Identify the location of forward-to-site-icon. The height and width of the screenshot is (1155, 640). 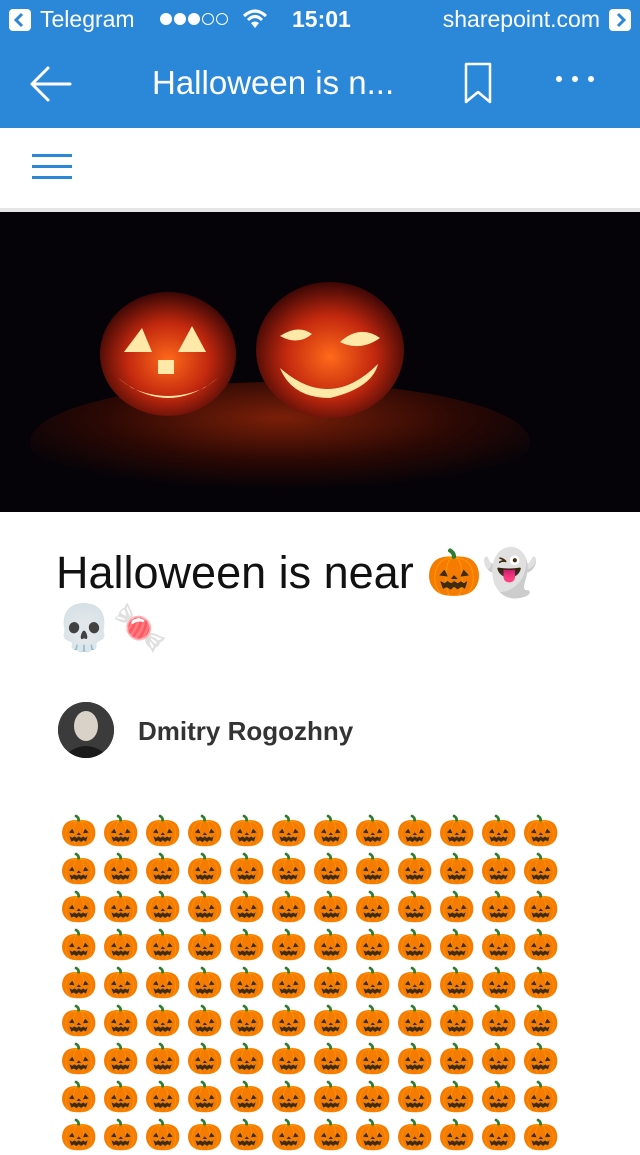
(620, 20).